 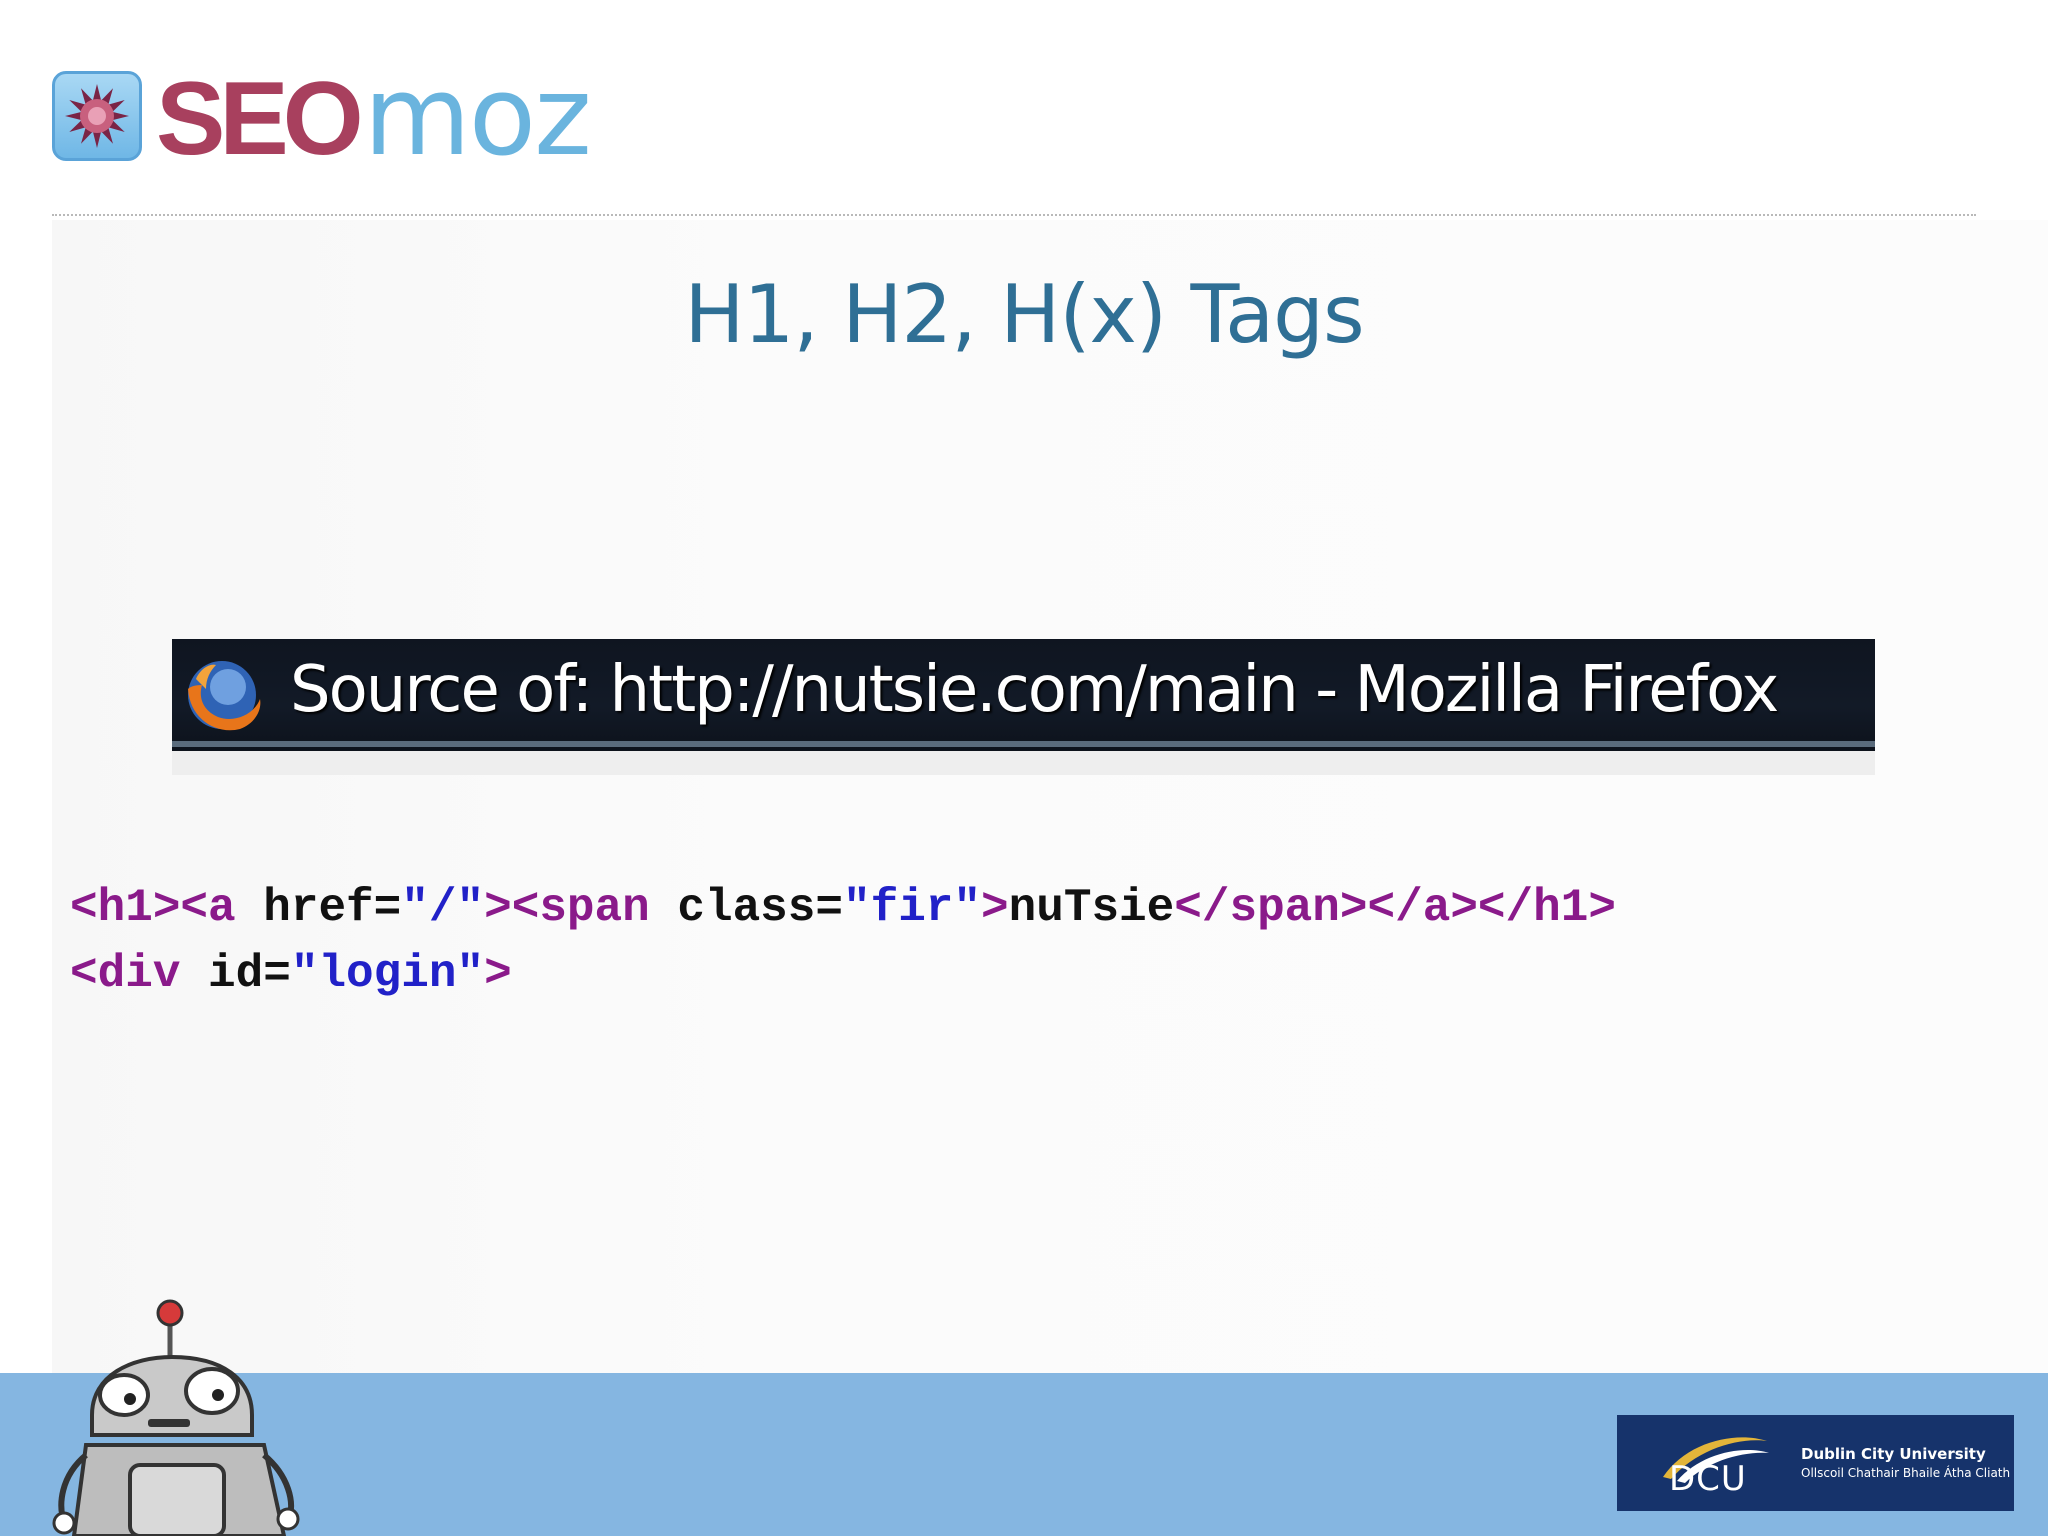 What do you see at coordinates (580, 908) in the screenshot?
I see `code-token: <span` at bounding box center [580, 908].